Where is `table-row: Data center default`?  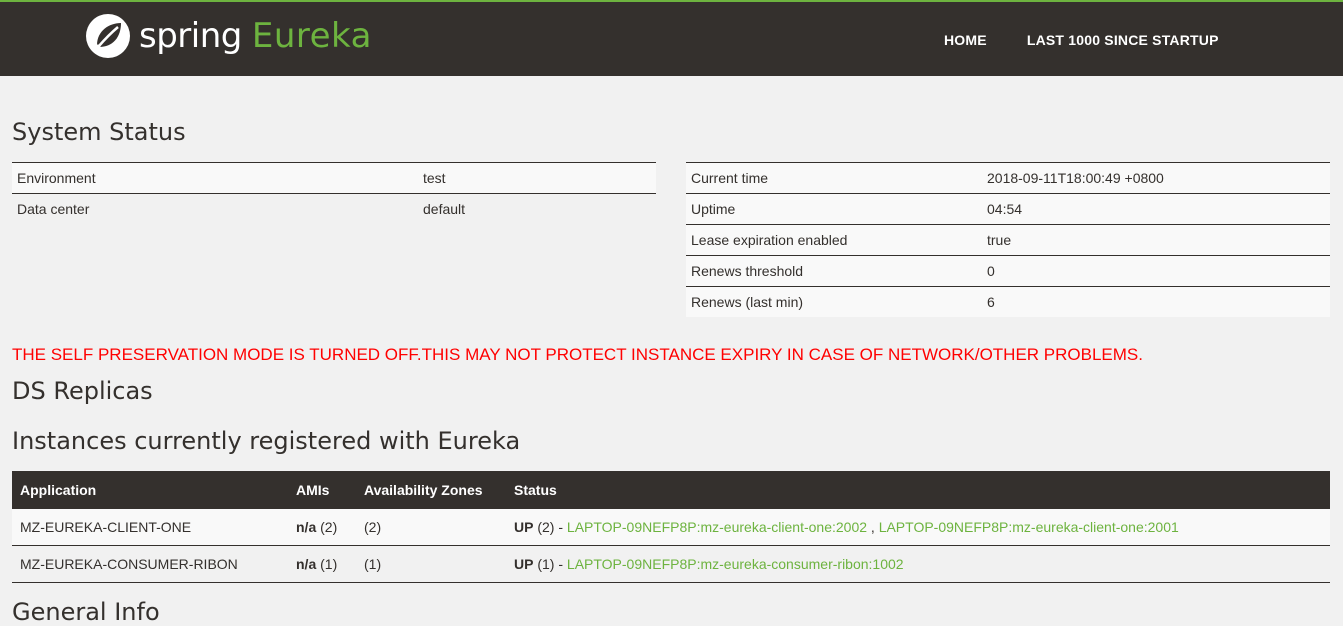
table-row: Data center default is located at coordinates (334, 208).